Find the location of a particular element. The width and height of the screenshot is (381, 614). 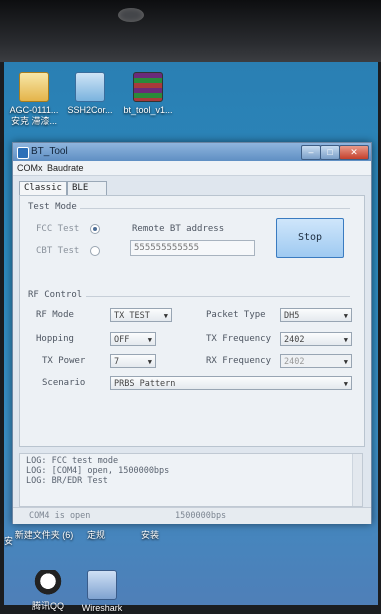

tx-power-value: 7 is located at coordinates (117, 362).